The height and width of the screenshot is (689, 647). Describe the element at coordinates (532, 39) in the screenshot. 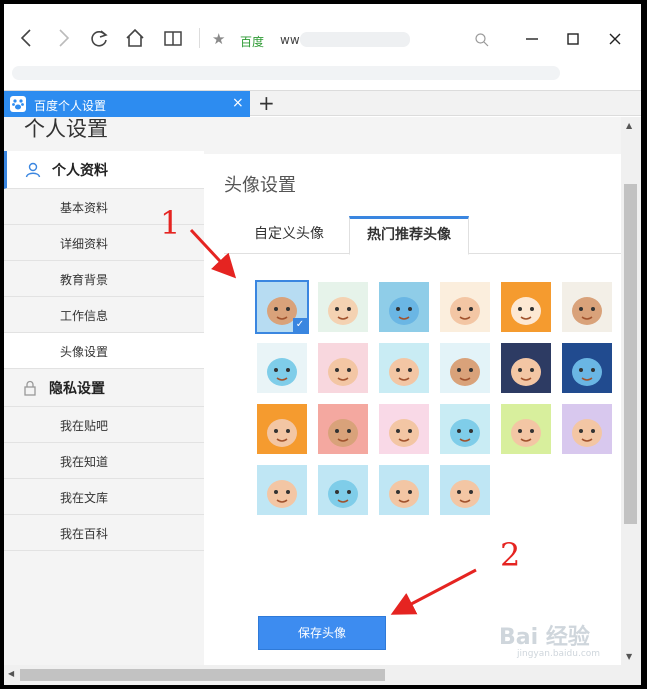

I see `minimize-icon` at that location.